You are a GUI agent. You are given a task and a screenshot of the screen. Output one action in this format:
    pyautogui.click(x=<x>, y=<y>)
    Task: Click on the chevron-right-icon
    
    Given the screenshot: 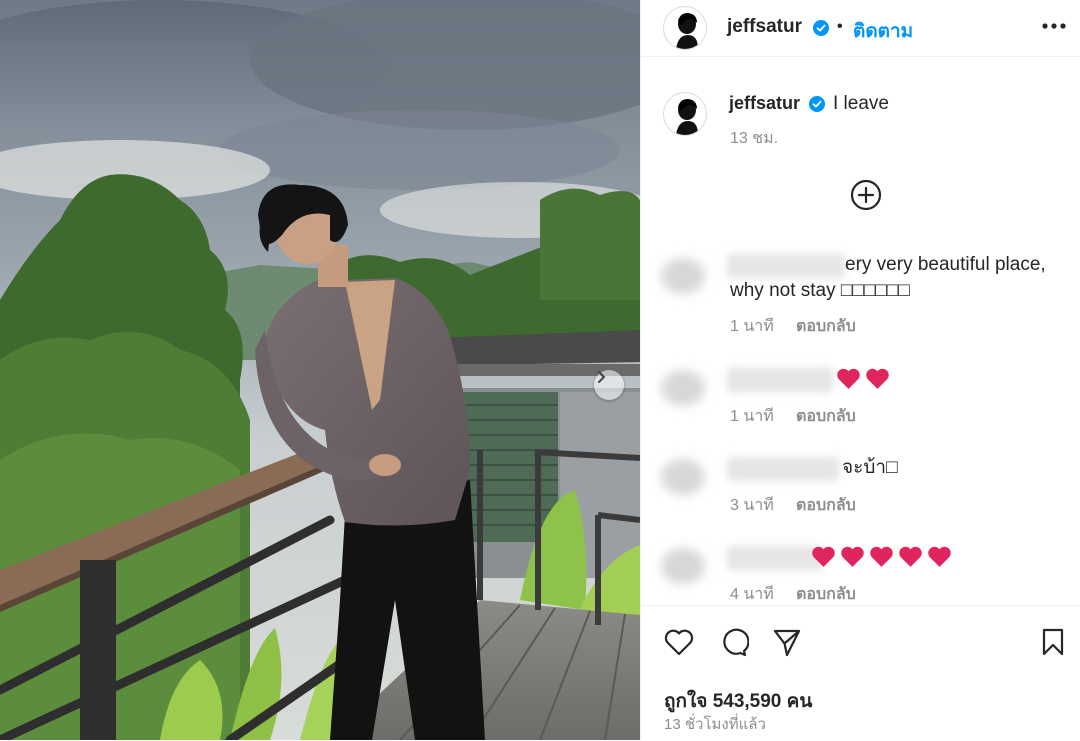 What is the action you would take?
    pyautogui.click(x=601, y=377)
    